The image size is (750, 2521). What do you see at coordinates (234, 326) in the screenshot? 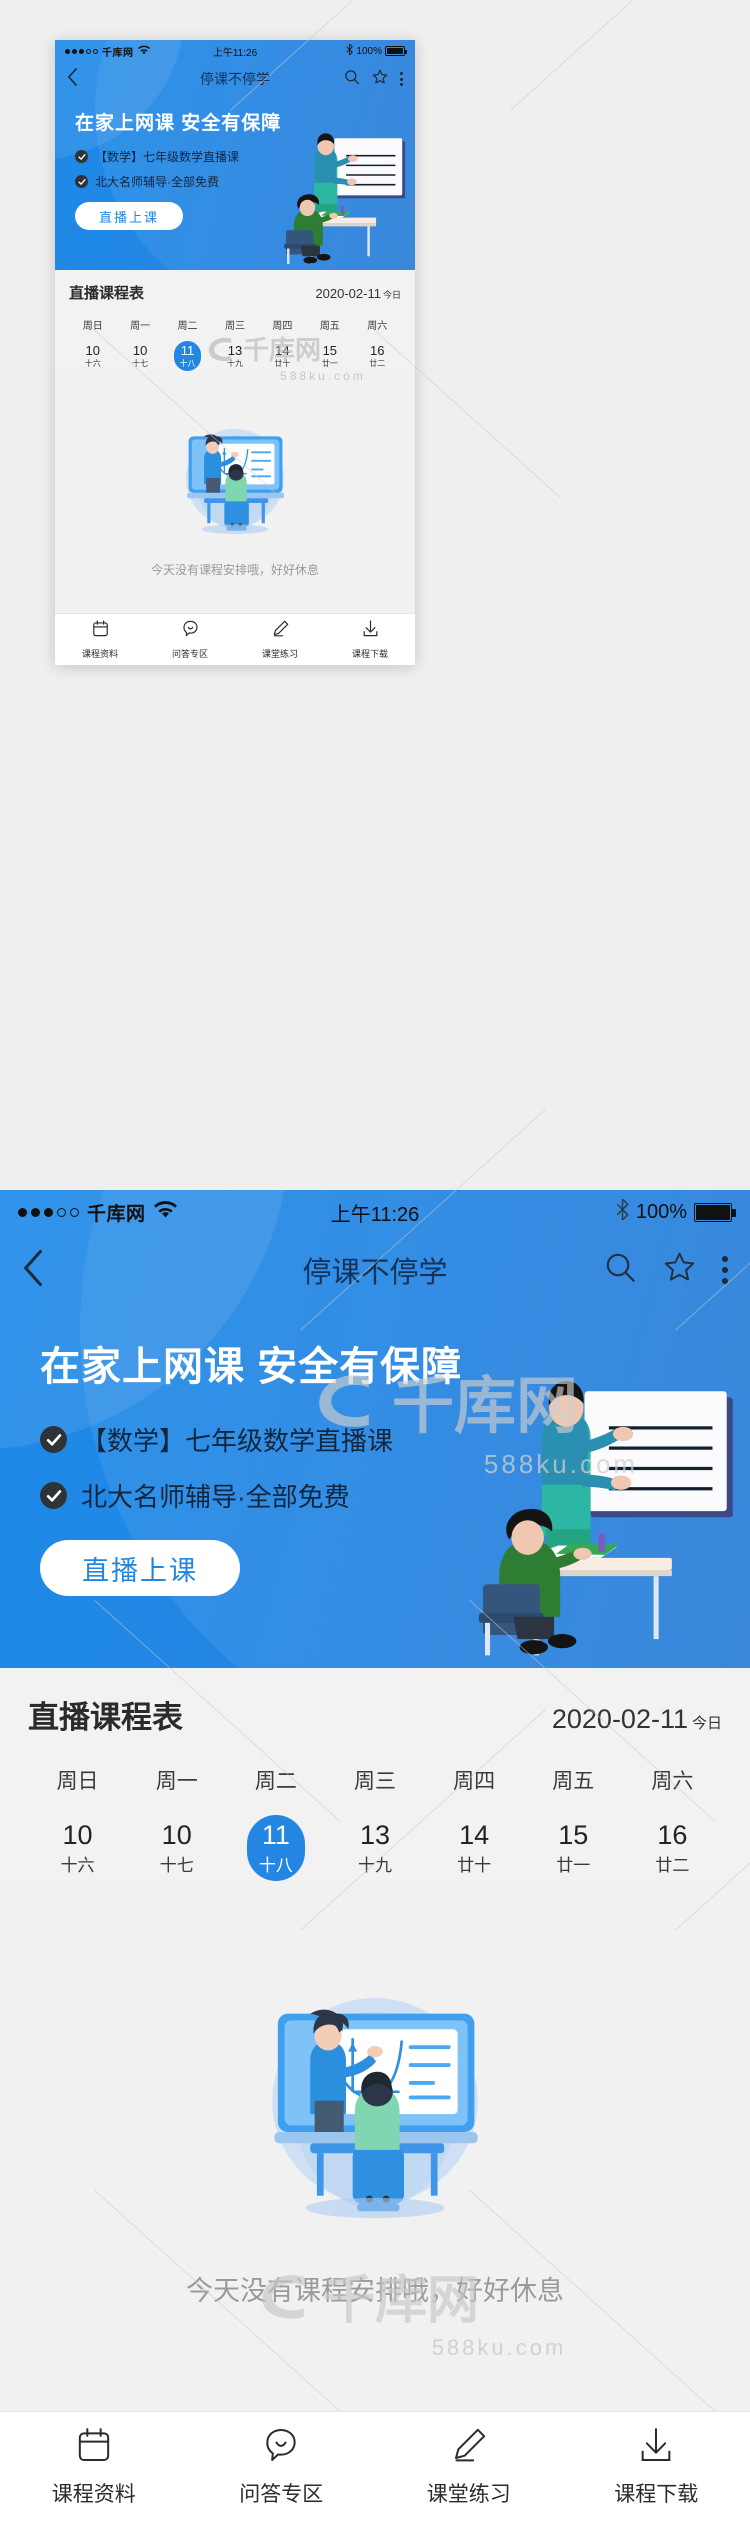
I see `day-weekday: 周三` at bounding box center [234, 326].